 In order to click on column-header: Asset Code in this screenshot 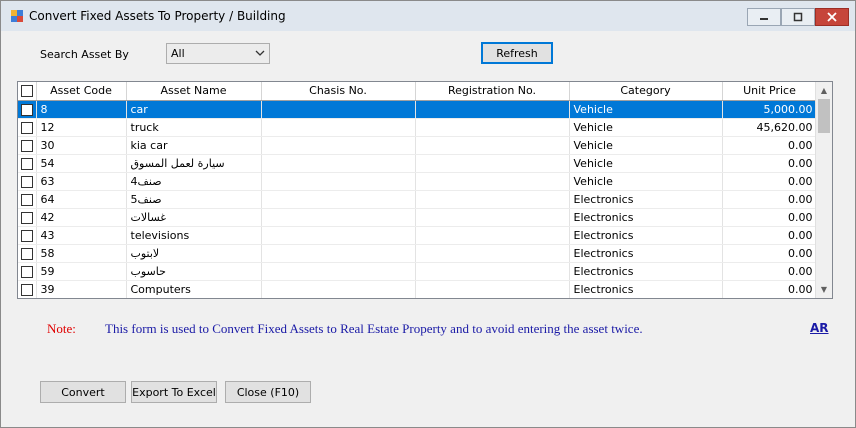, I will do `click(81, 91)`.